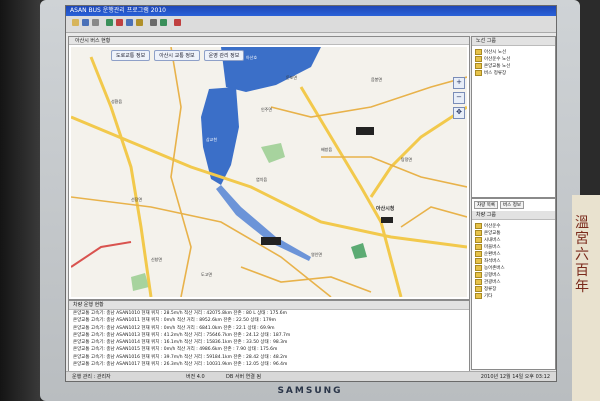  What do you see at coordinates (139, 22) in the screenshot?
I see `report-icon` at bounding box center [139, 22].